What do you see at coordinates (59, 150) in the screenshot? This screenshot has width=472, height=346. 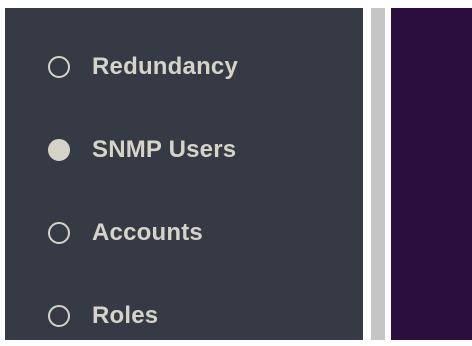 I see `radio-selected-icon` at bounding box center [59, 150].